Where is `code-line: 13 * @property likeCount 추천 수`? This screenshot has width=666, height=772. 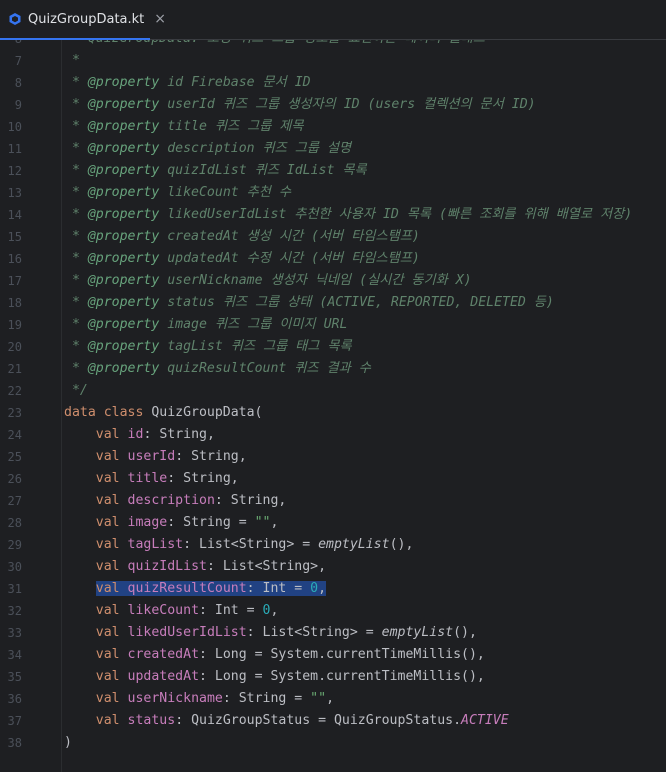 code-line: 13 * @property likeCount 추천 수 is located at coordinates (333, 193).